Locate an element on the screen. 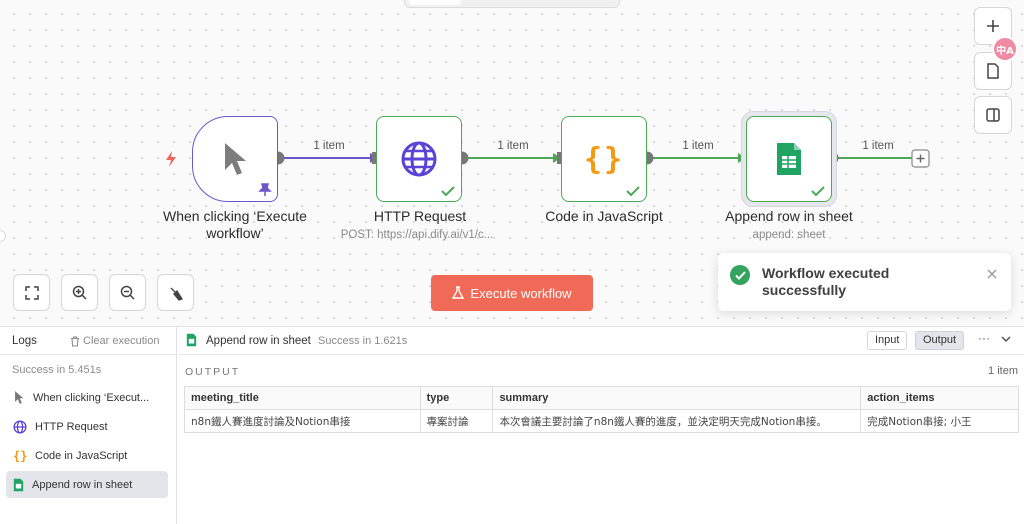 This screenshot has width=1024, height=524. table-cell: 本次會議主要討論了n8n鐵人賽的進度，並決定明天完成Notion串接。 is located at coordinates (677, 421).